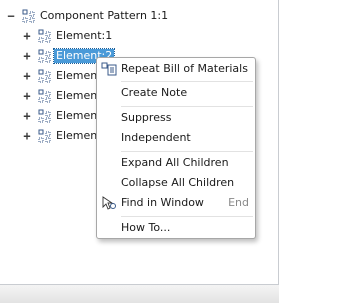 The height and width of the screenshot is (303, 341). I want to click on tree-row-root: − Component Pattern 1:1, so click(139, 16).